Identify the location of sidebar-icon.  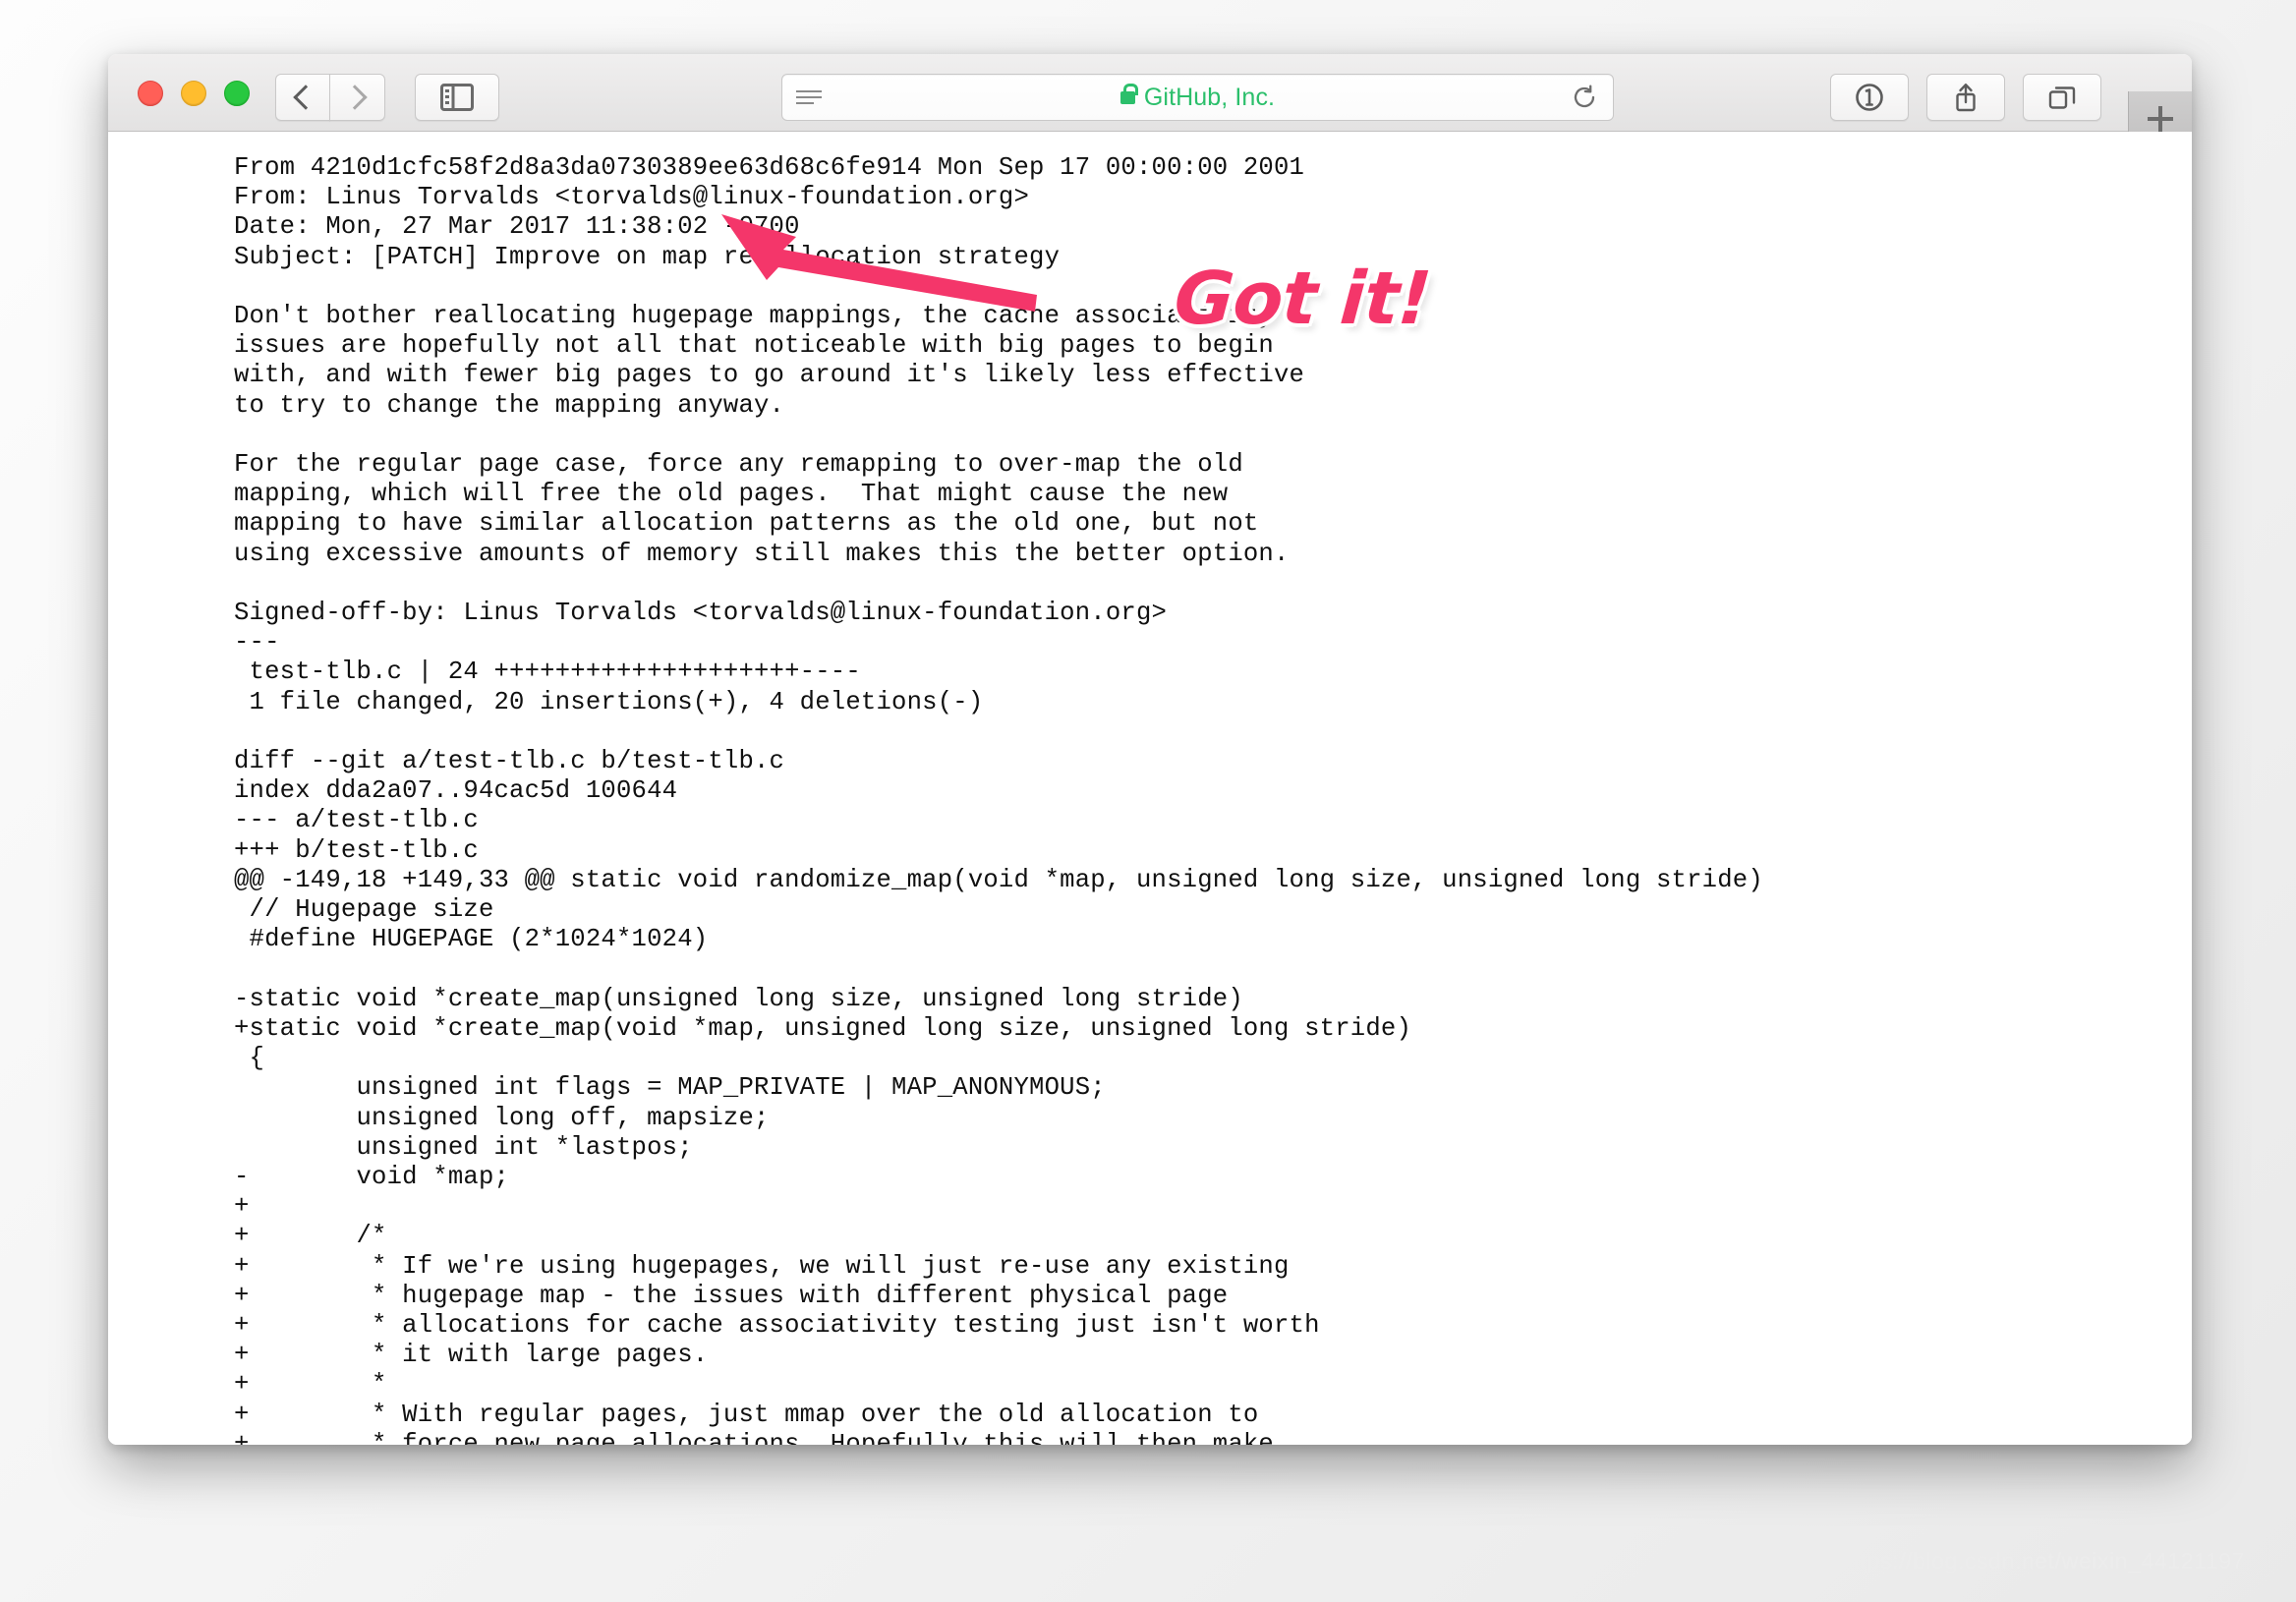
(457, 97).